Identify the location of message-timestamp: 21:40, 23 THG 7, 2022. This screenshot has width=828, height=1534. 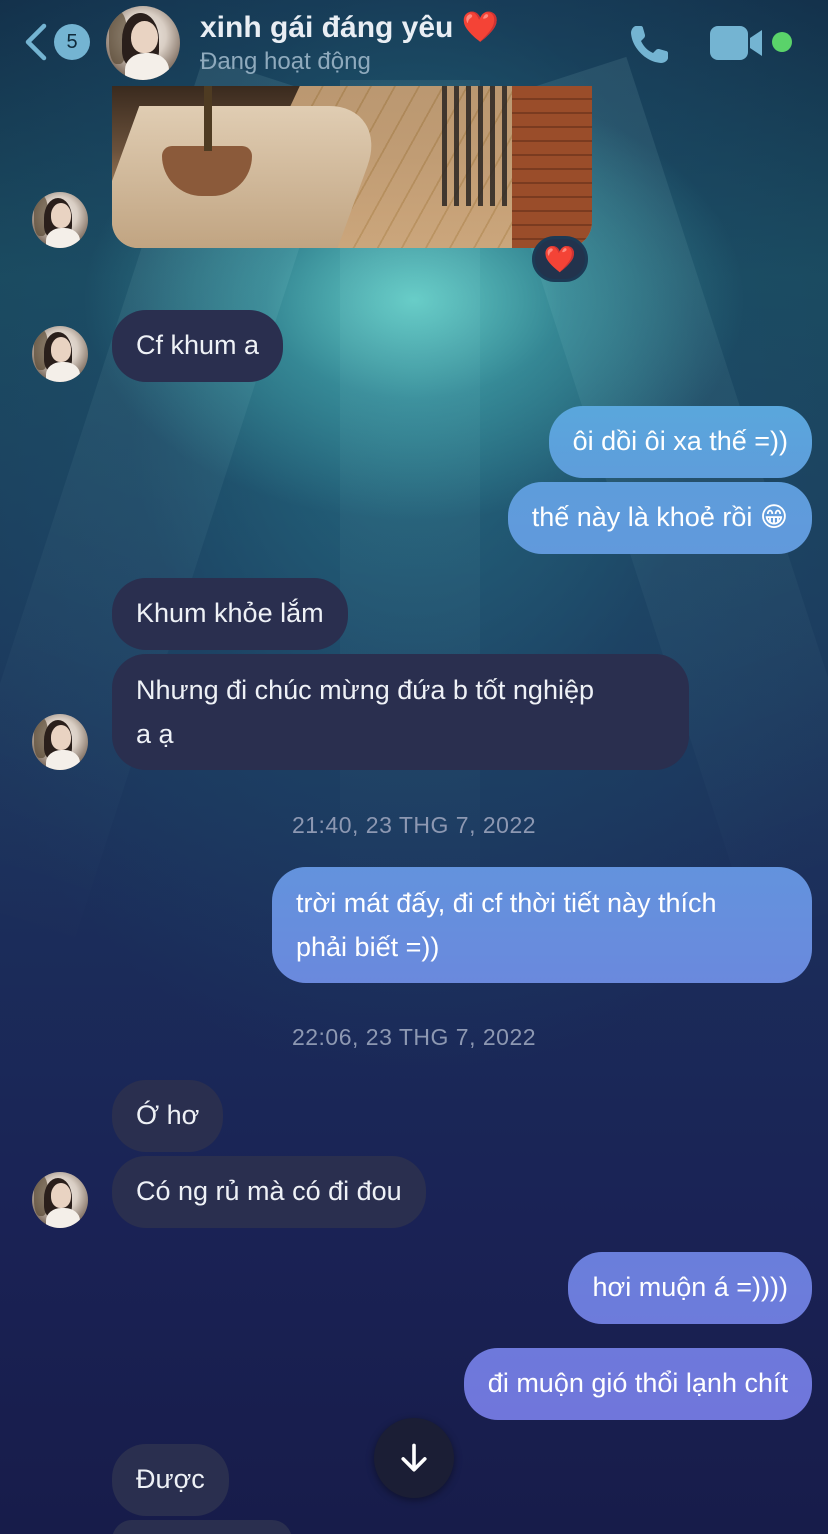
(414, 825).